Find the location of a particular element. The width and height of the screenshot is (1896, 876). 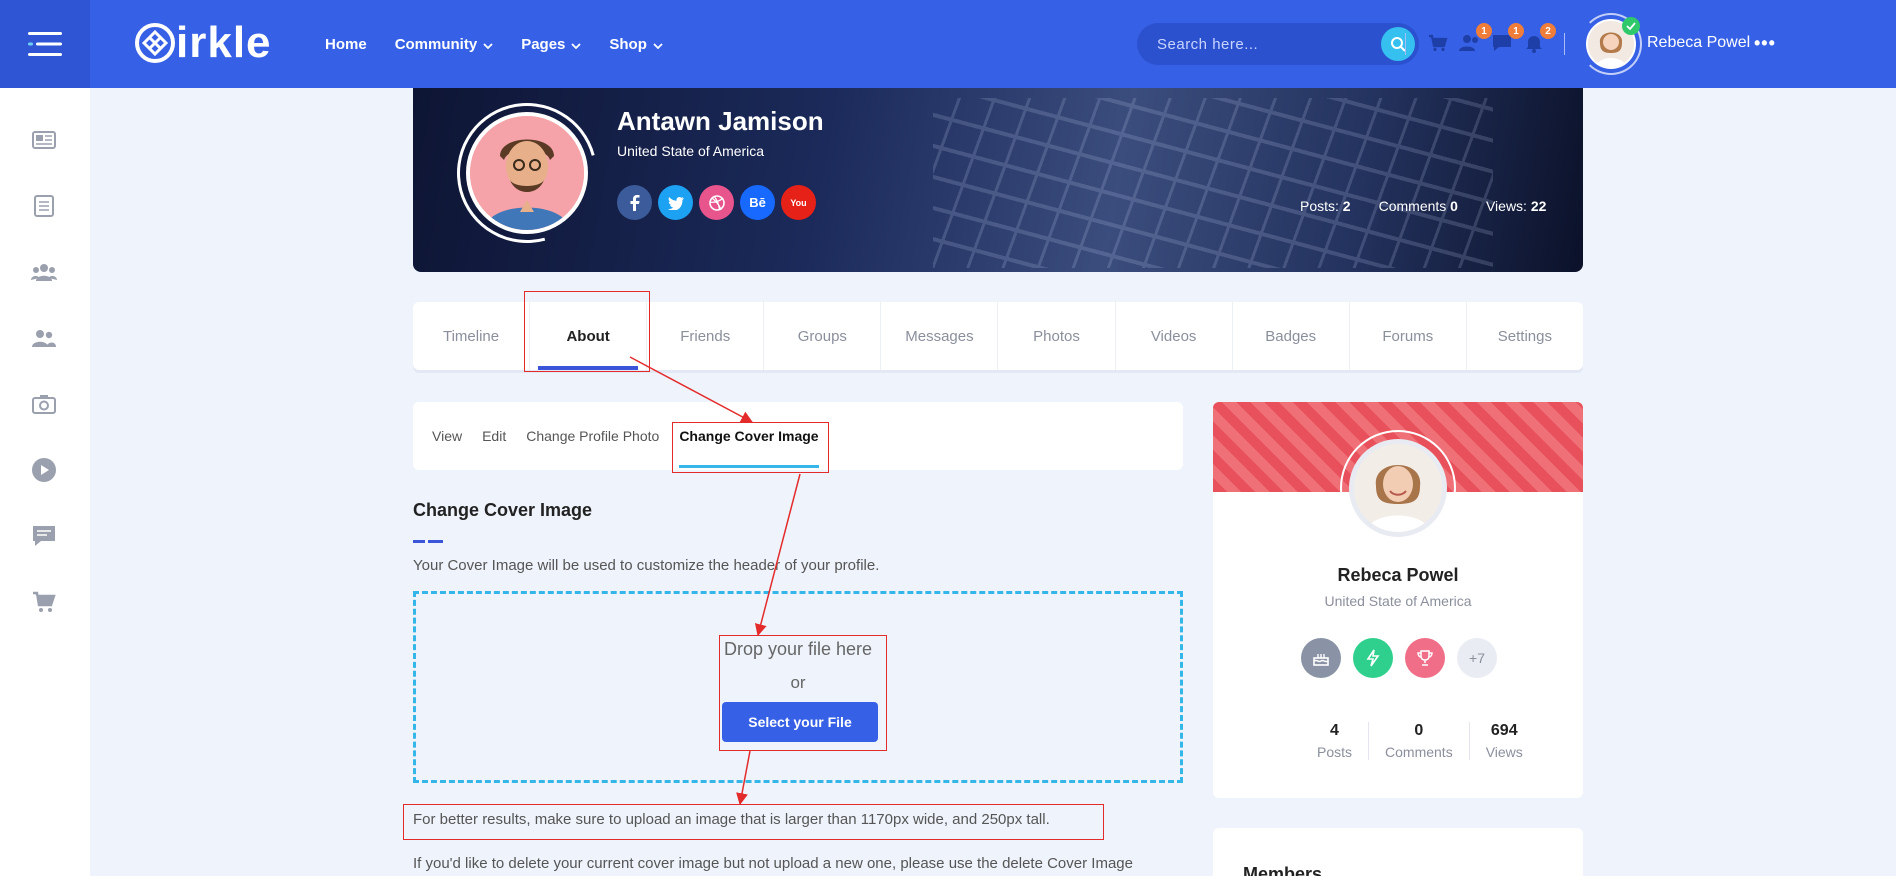

subnav-change-profile-photo: Change Profile Photo is located at coordinates (592, 436).